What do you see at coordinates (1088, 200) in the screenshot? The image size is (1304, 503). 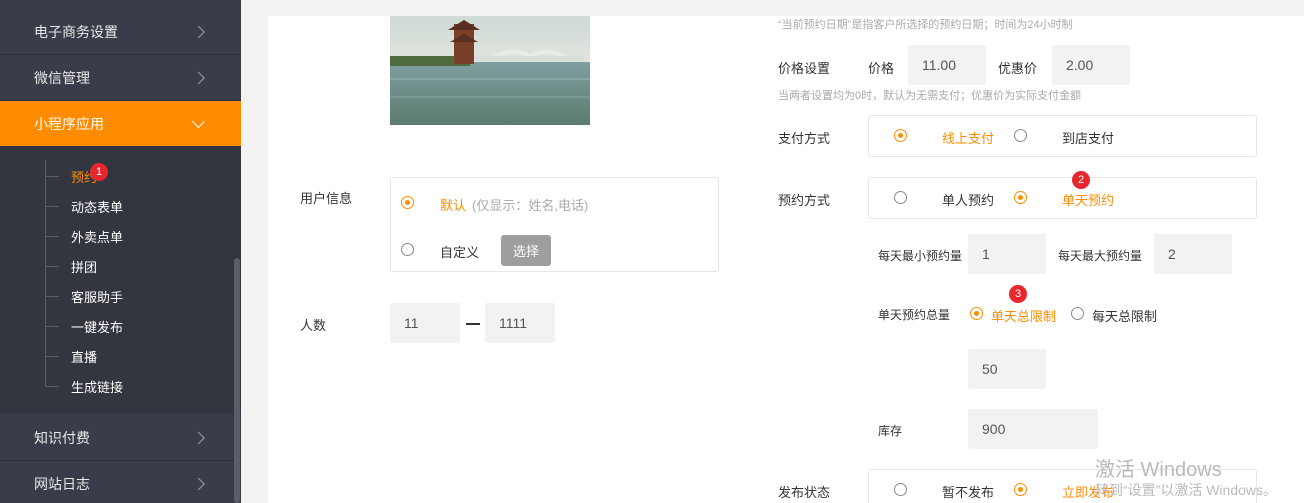 I see `booking-single-day-label: 单天预约` at bounding box center [1088, 200].